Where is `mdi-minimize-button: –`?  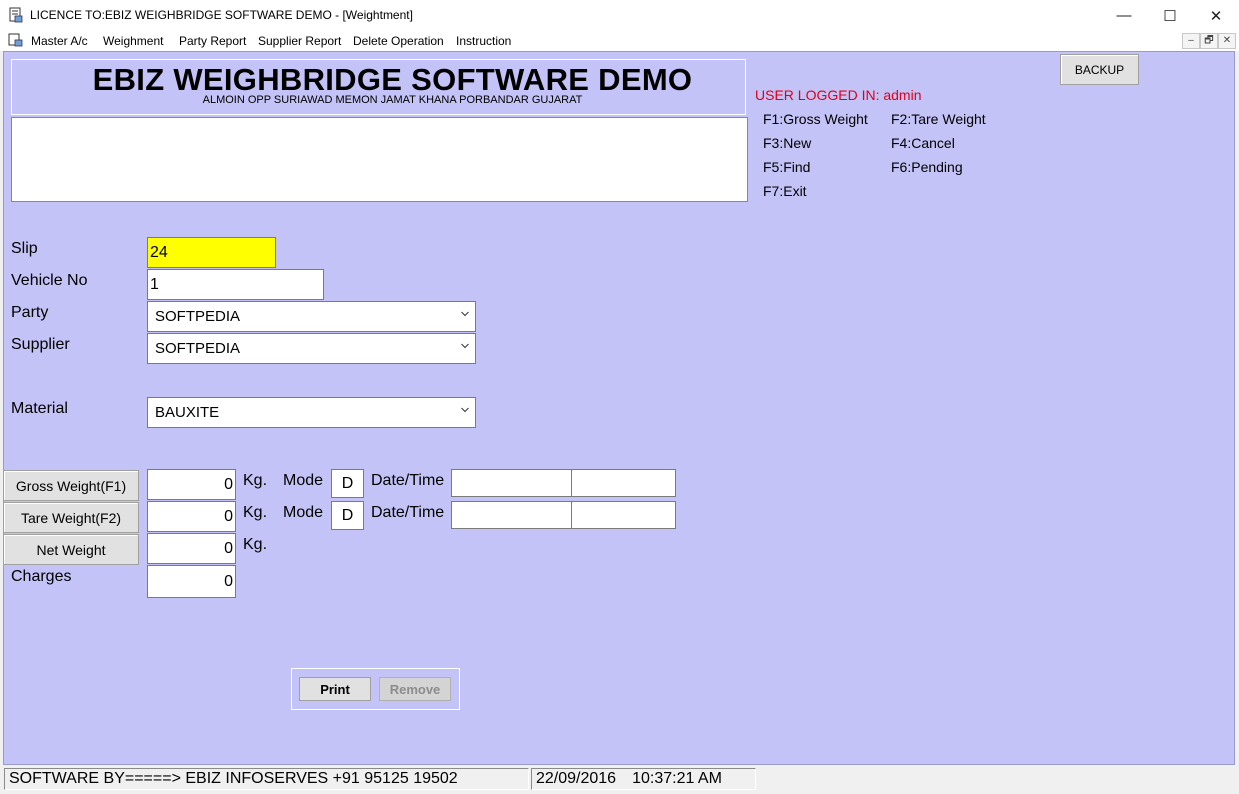
mdi-minimize-button: – is located at coordinates (1191, 41).